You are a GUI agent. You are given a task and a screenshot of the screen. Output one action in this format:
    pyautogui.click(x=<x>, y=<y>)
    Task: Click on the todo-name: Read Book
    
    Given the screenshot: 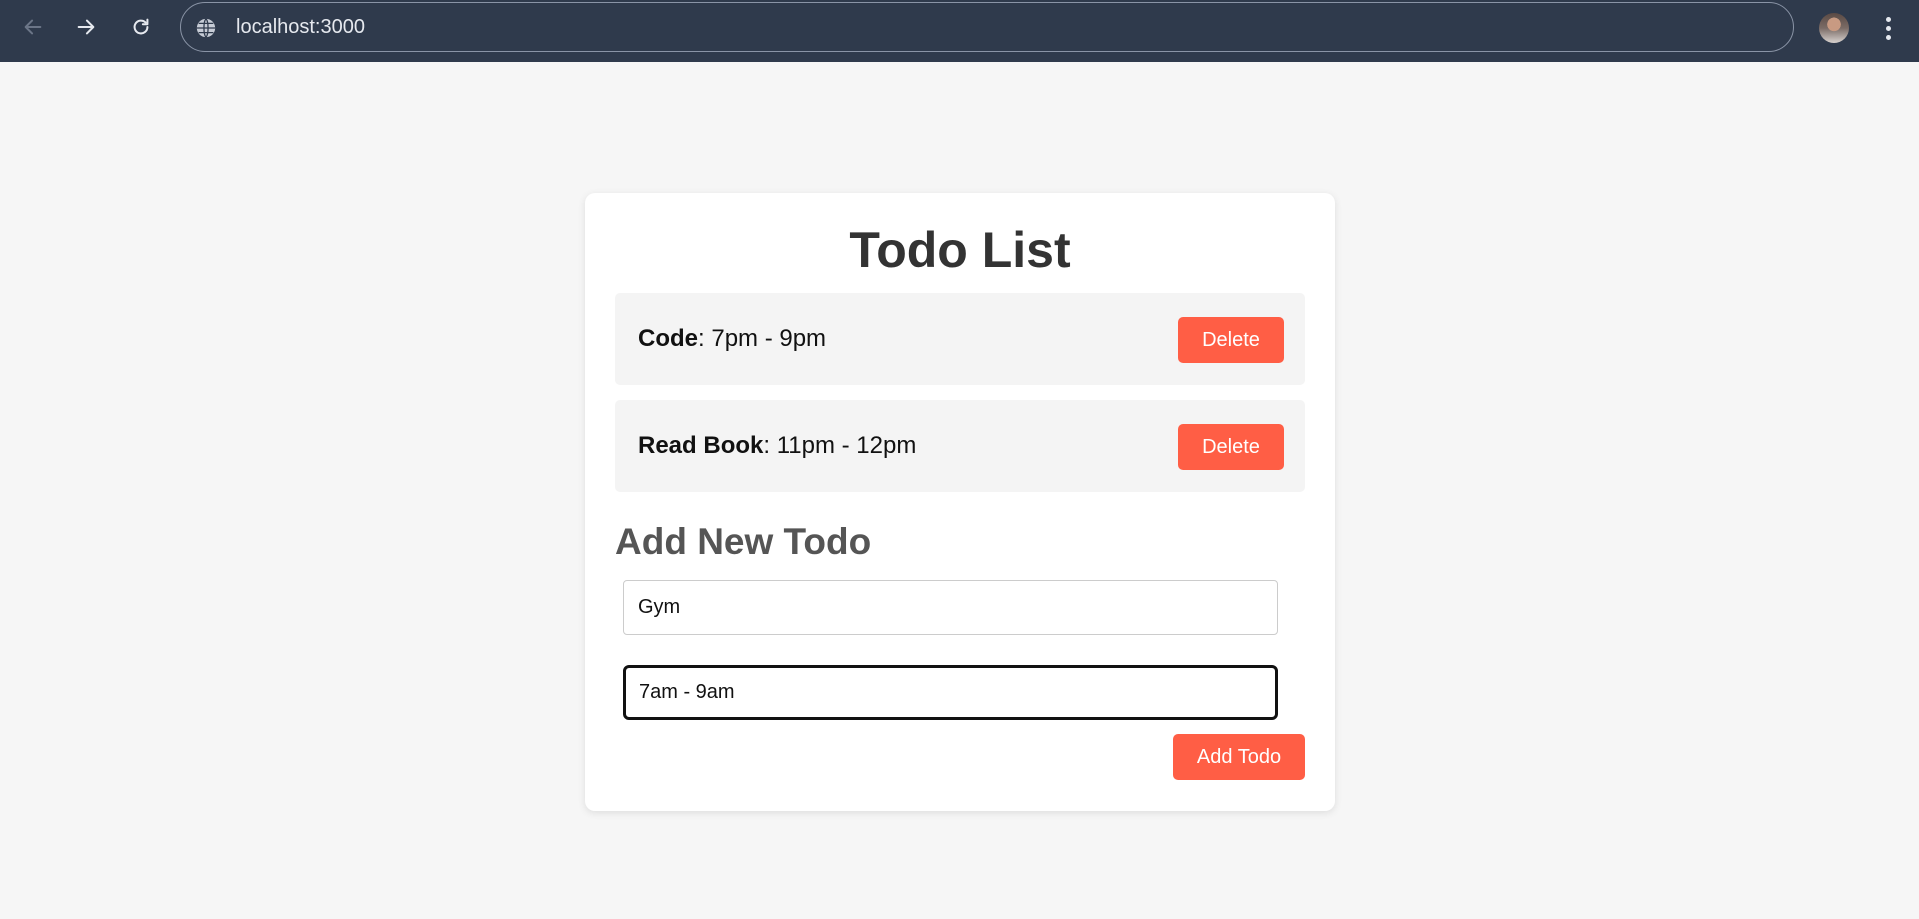 What is the action you would take?
    pyautogui.click(x=701, y=445)
    